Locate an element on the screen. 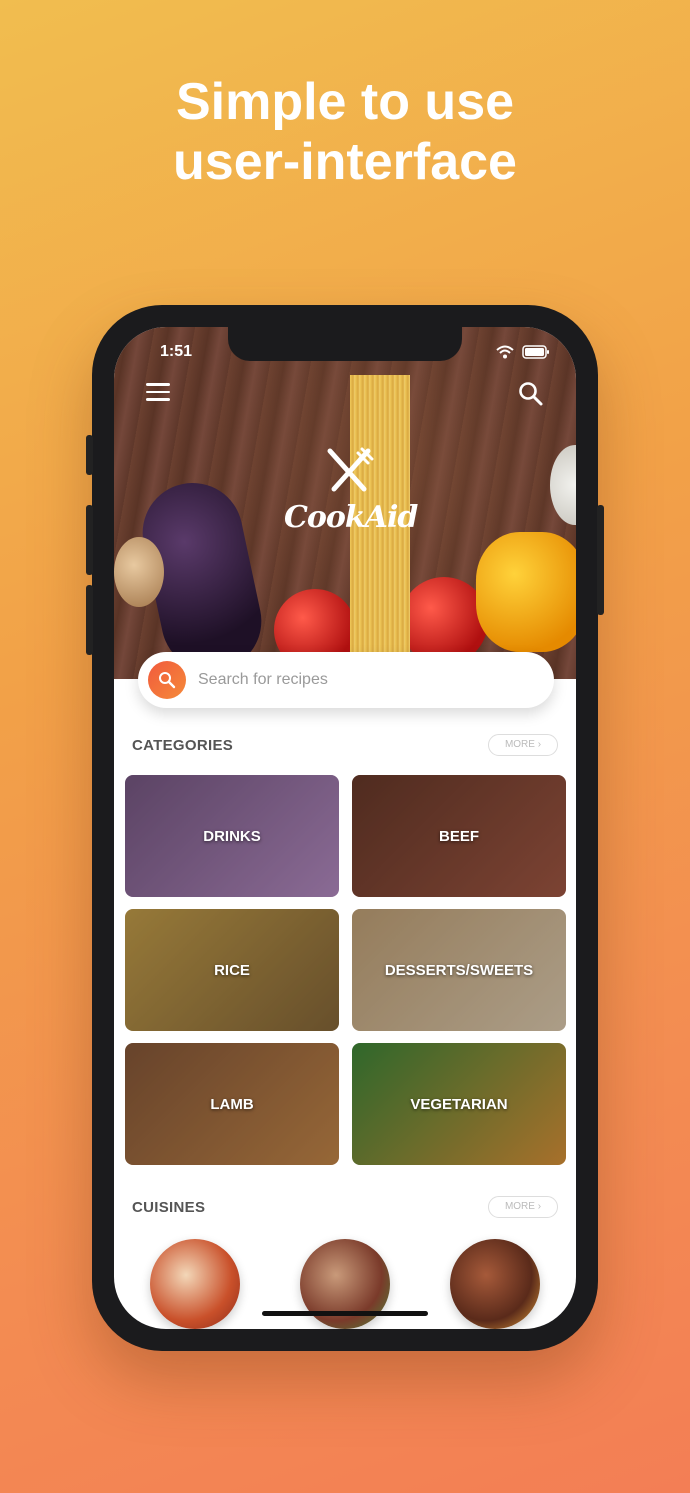 The image size is (690, 1493). category-label: BEEF is located at coordinates (458, 836).